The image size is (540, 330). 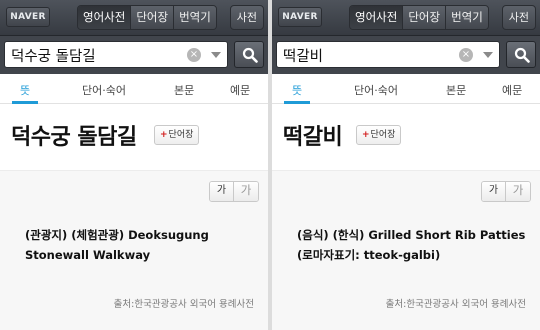 What do you see at coordinates (313, 137) in the screenshot?
I see `headword: 떡갈비` at bounding box center [313, 137].